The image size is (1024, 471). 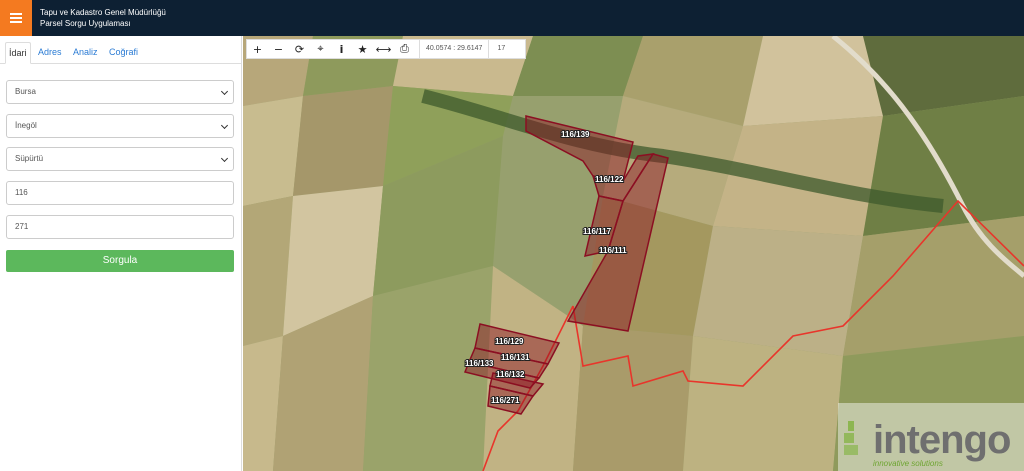 I want to click on zoom-in-icon: +, so click(x=257, y=49).